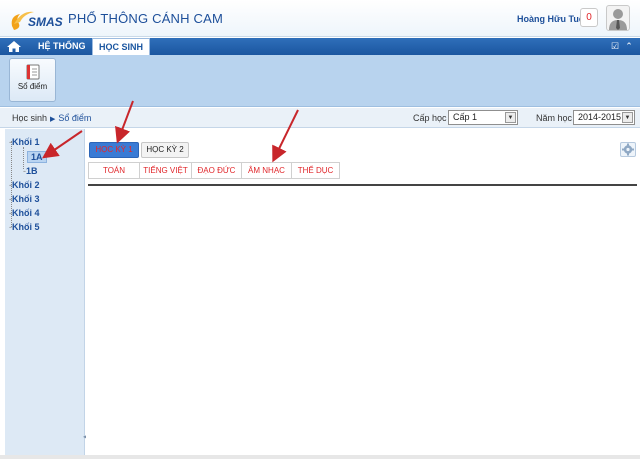  What do you see at coordinates (600, 117) in the screenshot?
I see `year-select-value: 2014-2015` at bounding box center [600, 117].